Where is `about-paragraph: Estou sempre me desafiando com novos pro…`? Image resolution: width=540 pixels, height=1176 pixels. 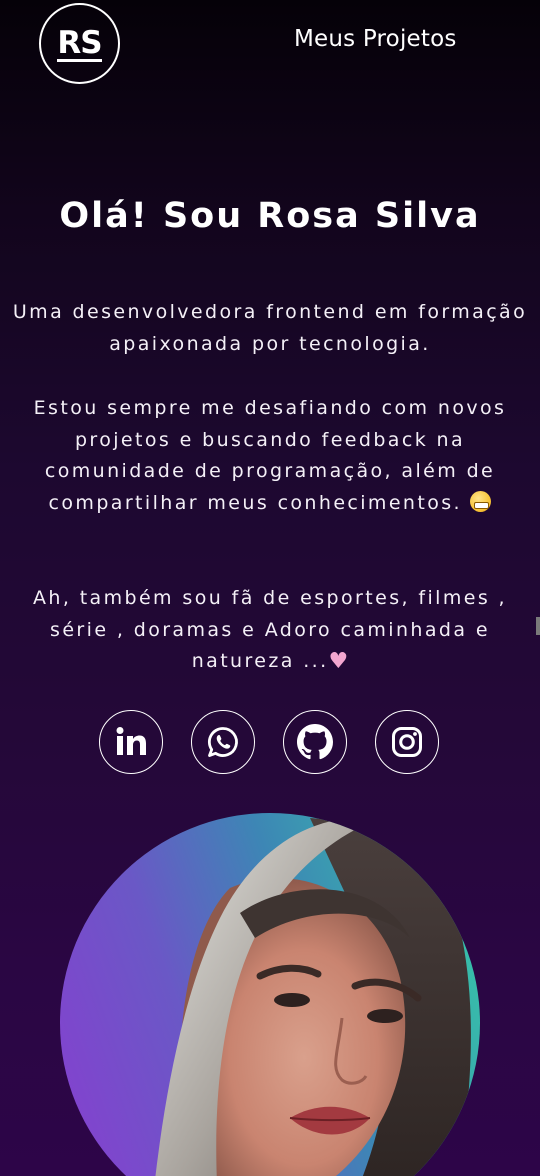 about-paragraph: Estou sempre me desafiando com novos pro… is located at coordinates (270, 456).